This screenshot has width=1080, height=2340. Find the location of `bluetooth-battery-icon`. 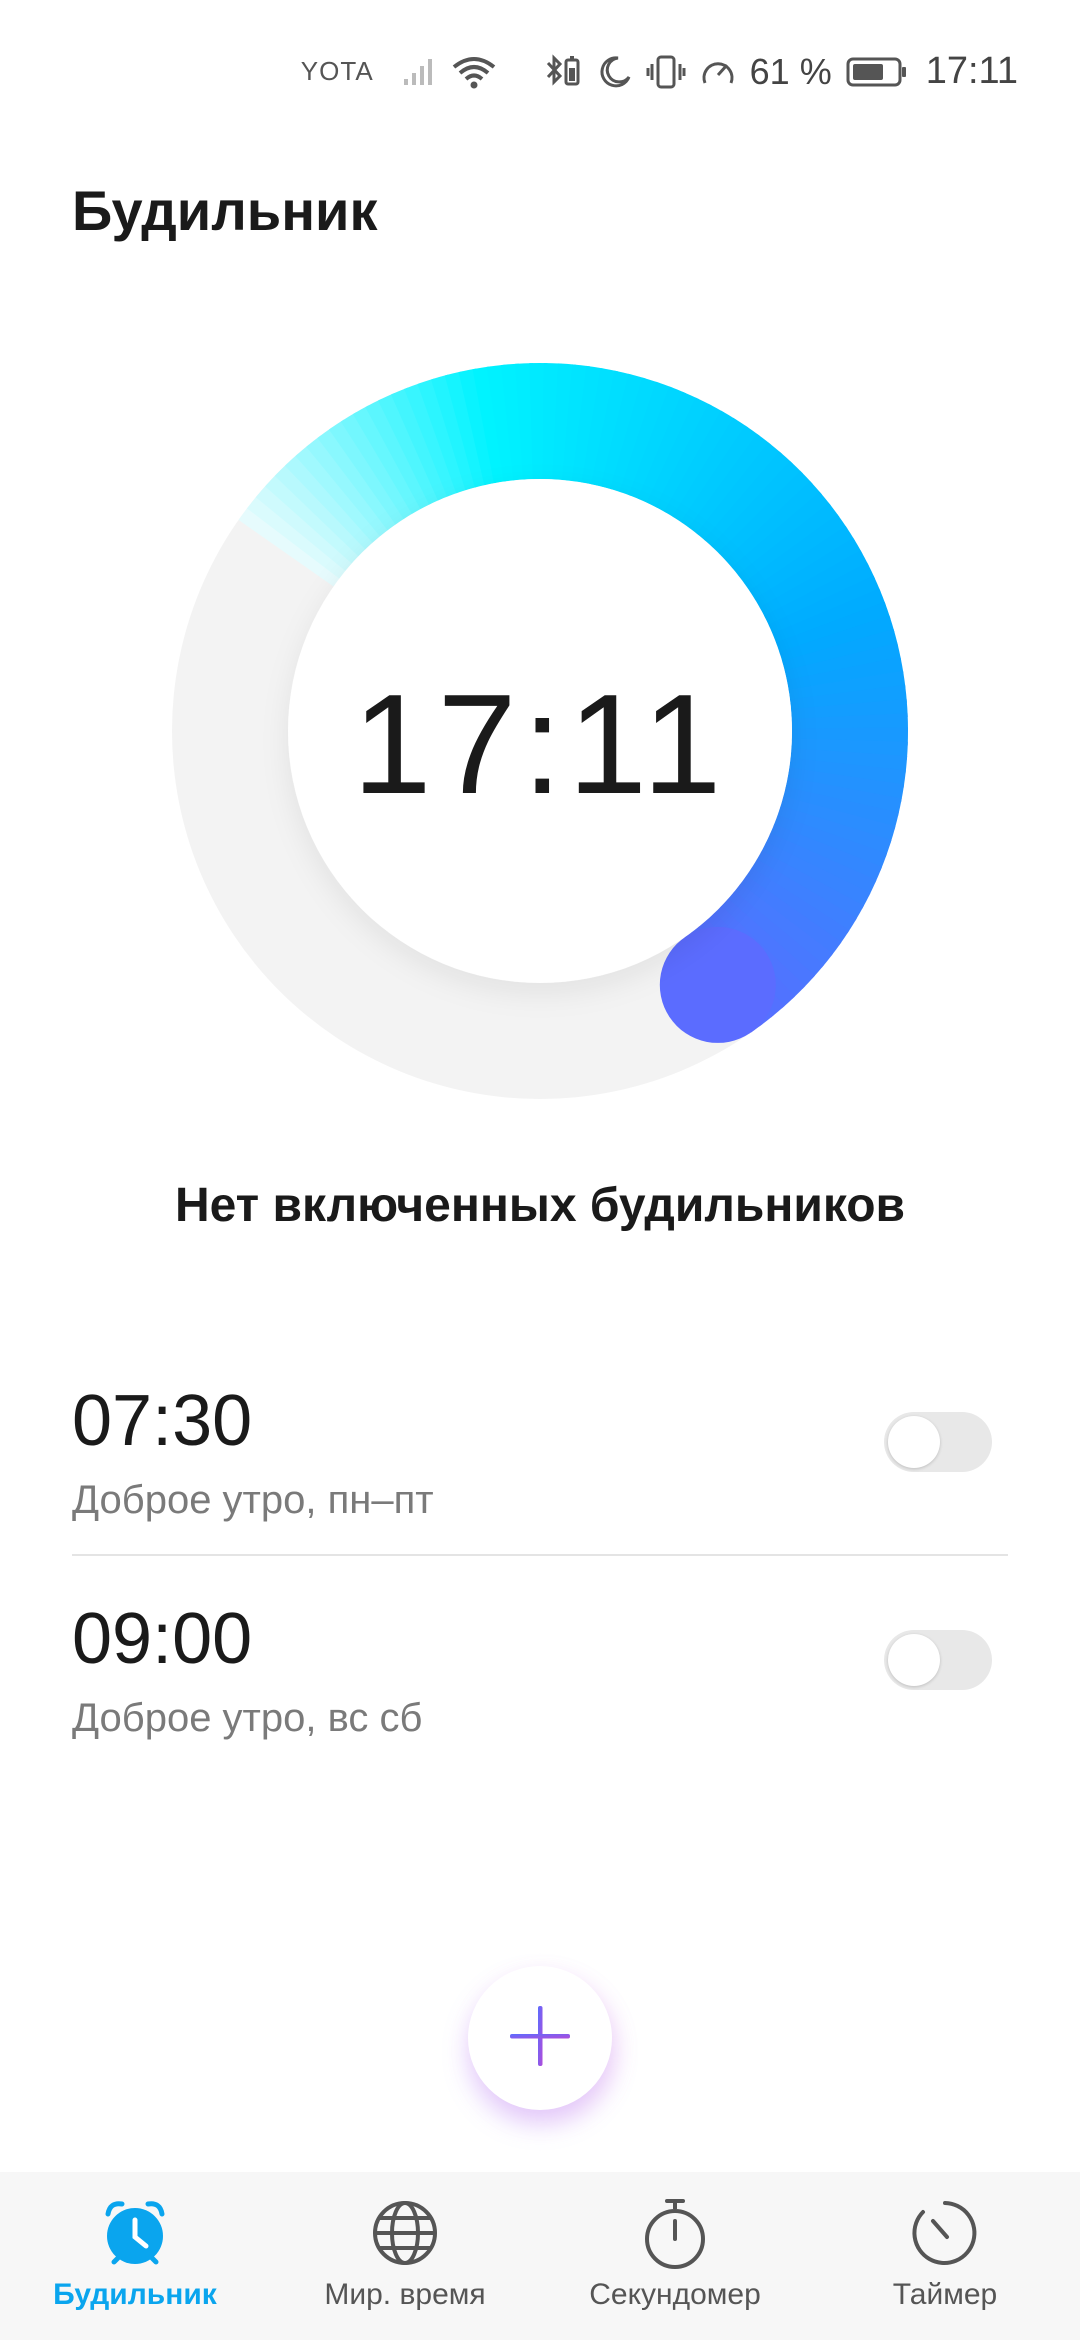

bluetooth-battery-icon is located at coordinates (564, 71).